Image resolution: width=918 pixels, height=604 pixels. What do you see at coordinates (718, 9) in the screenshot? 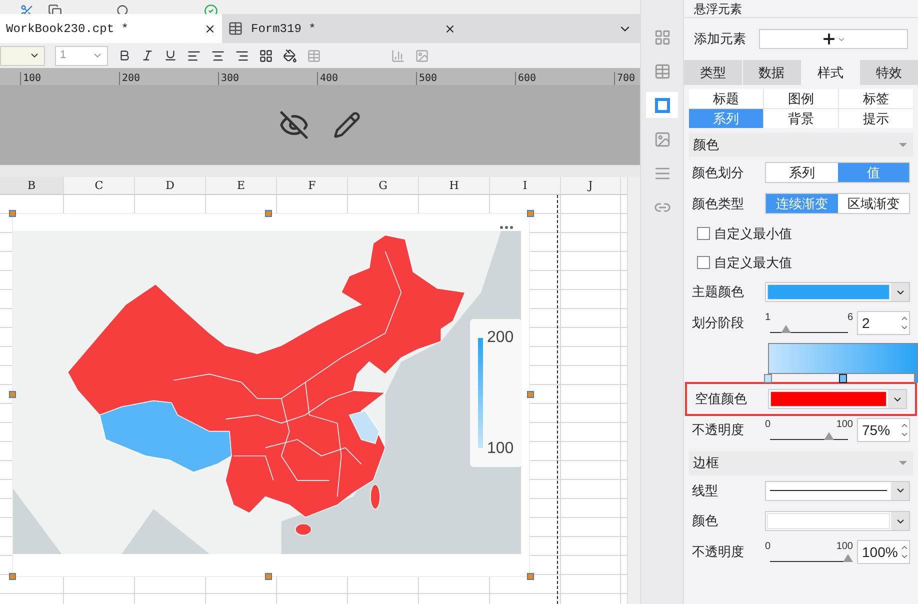
I see `panel-title: 悬浮元素` at bounding box center [718, 9].